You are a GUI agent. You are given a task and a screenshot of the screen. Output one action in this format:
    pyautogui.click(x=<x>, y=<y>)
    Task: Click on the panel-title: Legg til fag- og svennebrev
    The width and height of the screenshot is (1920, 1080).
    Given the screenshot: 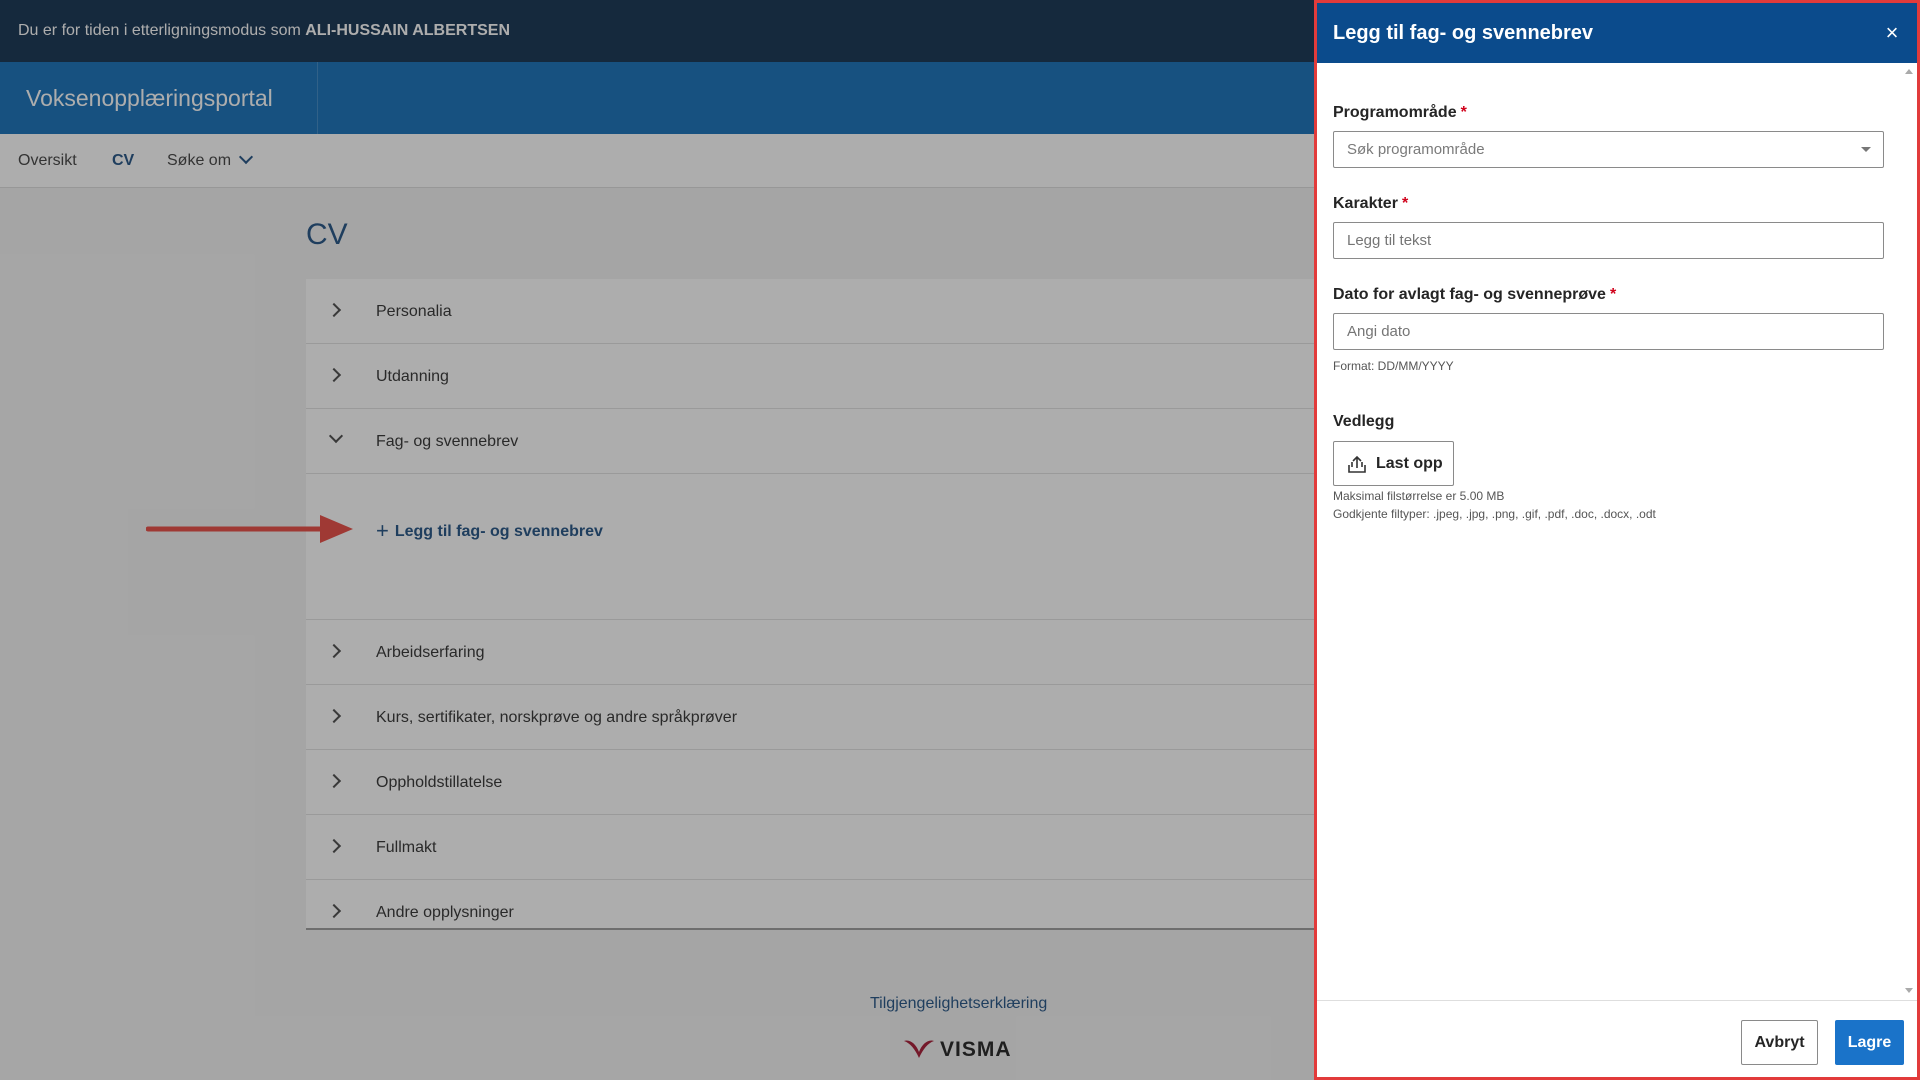 What is the action you would take?
    pyautogui.click(x=1463, y=33)
    